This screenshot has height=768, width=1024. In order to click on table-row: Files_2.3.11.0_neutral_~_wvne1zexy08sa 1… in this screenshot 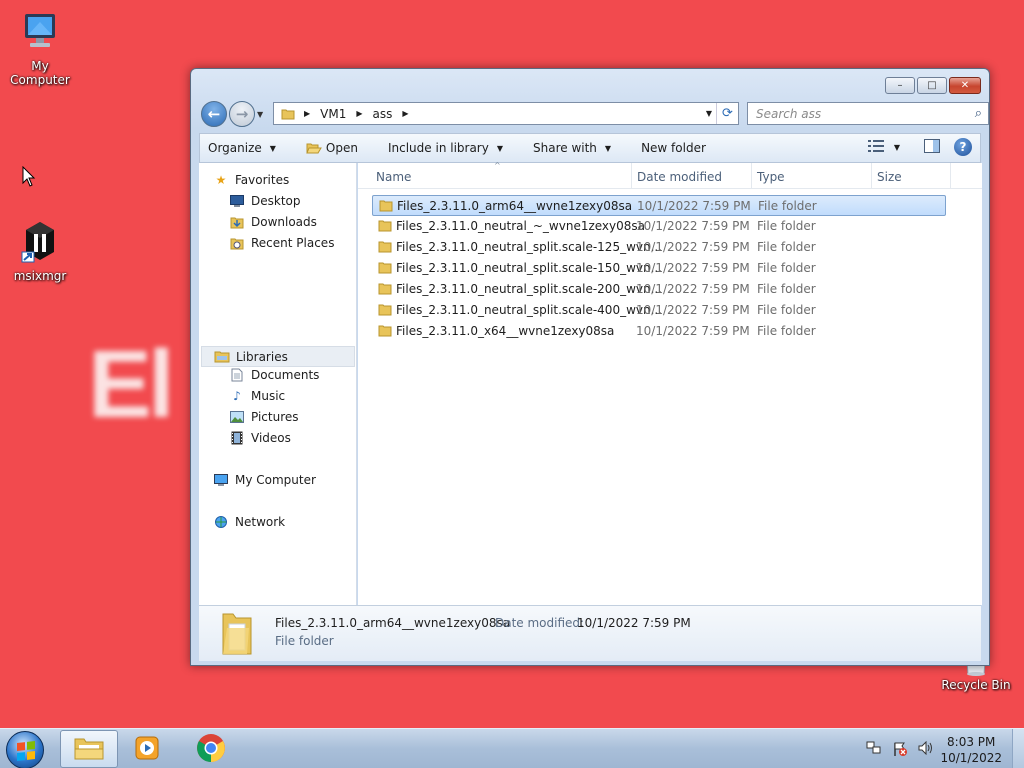, I will do `click(659, 226)`.